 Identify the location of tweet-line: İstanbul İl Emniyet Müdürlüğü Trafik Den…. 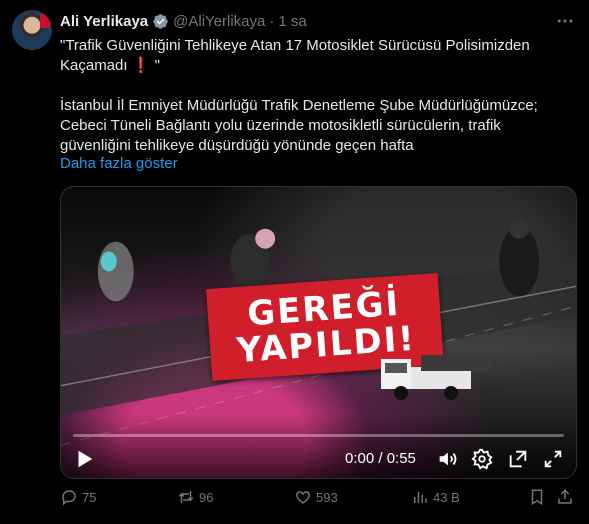
(299, 105).